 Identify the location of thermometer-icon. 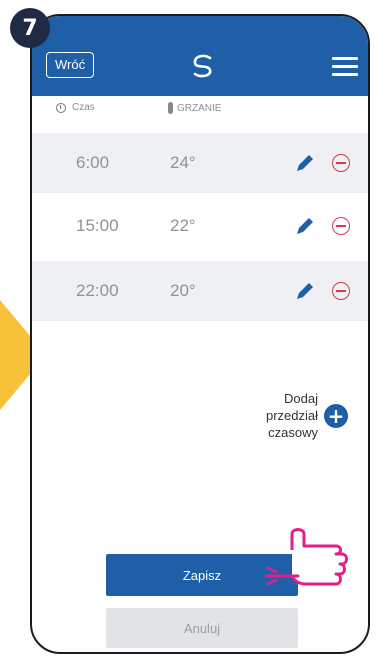
(170, 108).